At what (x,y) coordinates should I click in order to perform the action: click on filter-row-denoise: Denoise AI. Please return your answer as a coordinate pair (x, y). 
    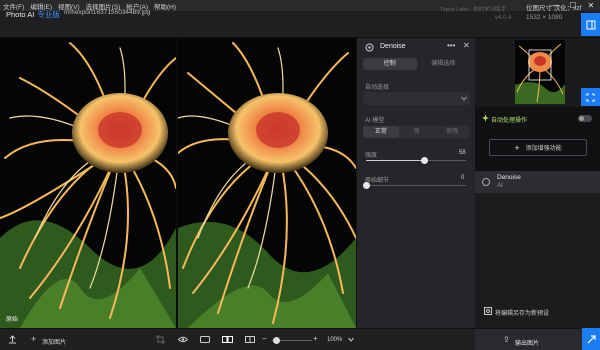
    Looking at the image, I should click on (537, 182).